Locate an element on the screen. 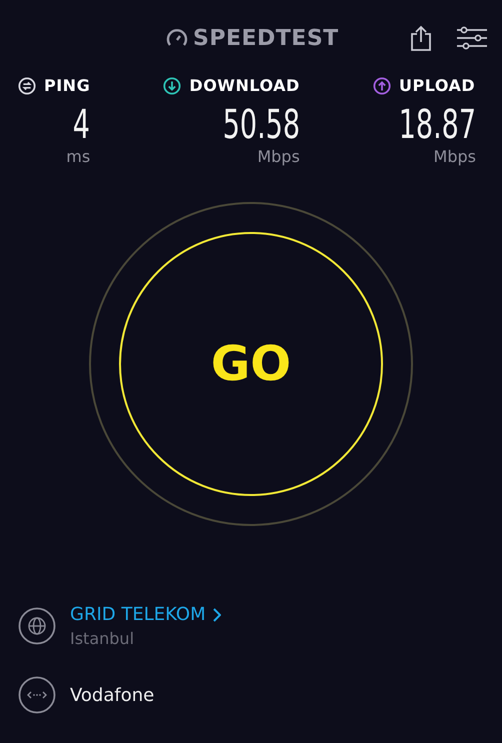 This screenshot has width=502, height=743. metric-unit: ms is located at coordinates (78, 156).